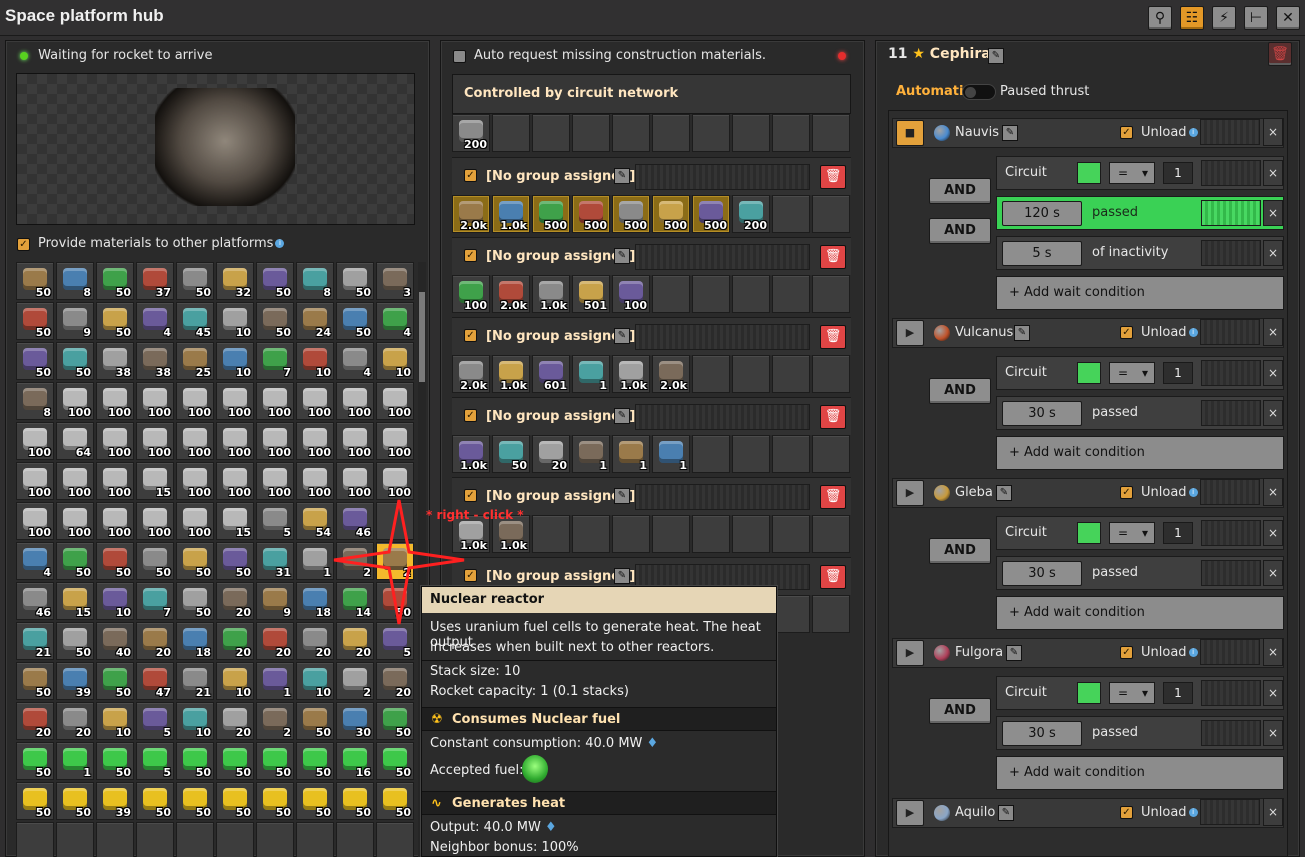  I want to click on item-slot: 1, so click(315, 561).